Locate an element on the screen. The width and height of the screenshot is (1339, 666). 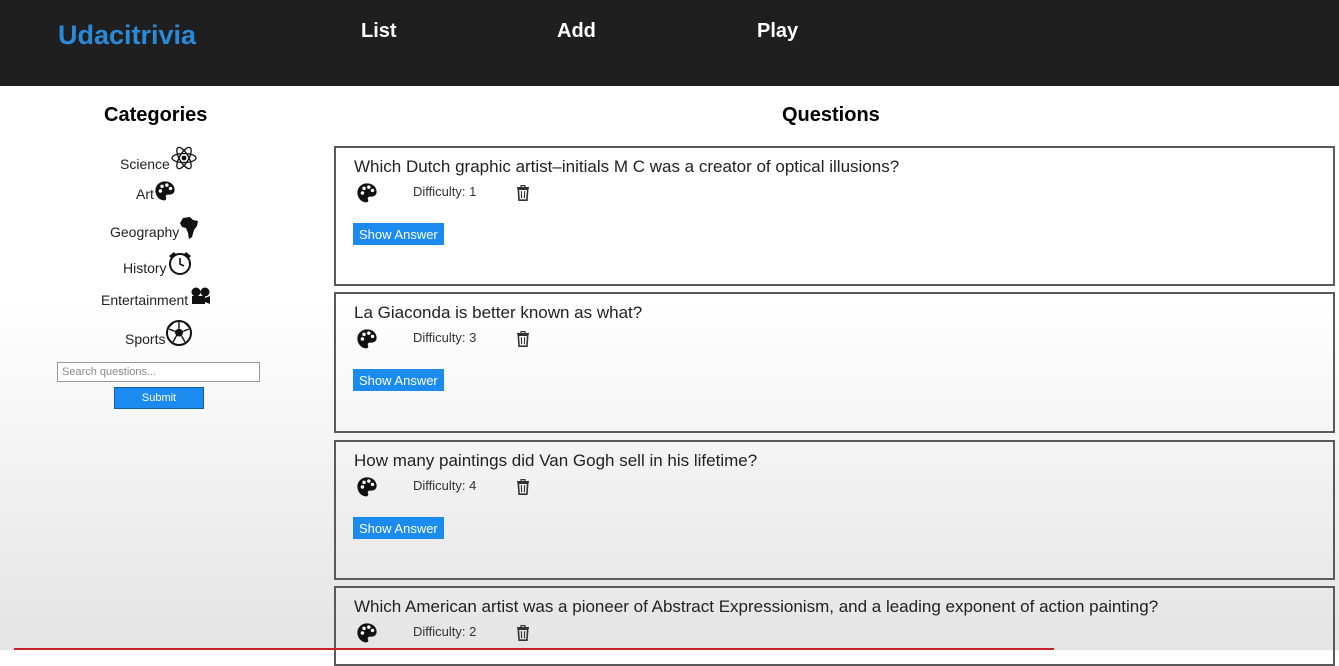
questions-title: Questions is located at coordinates (831, 115).